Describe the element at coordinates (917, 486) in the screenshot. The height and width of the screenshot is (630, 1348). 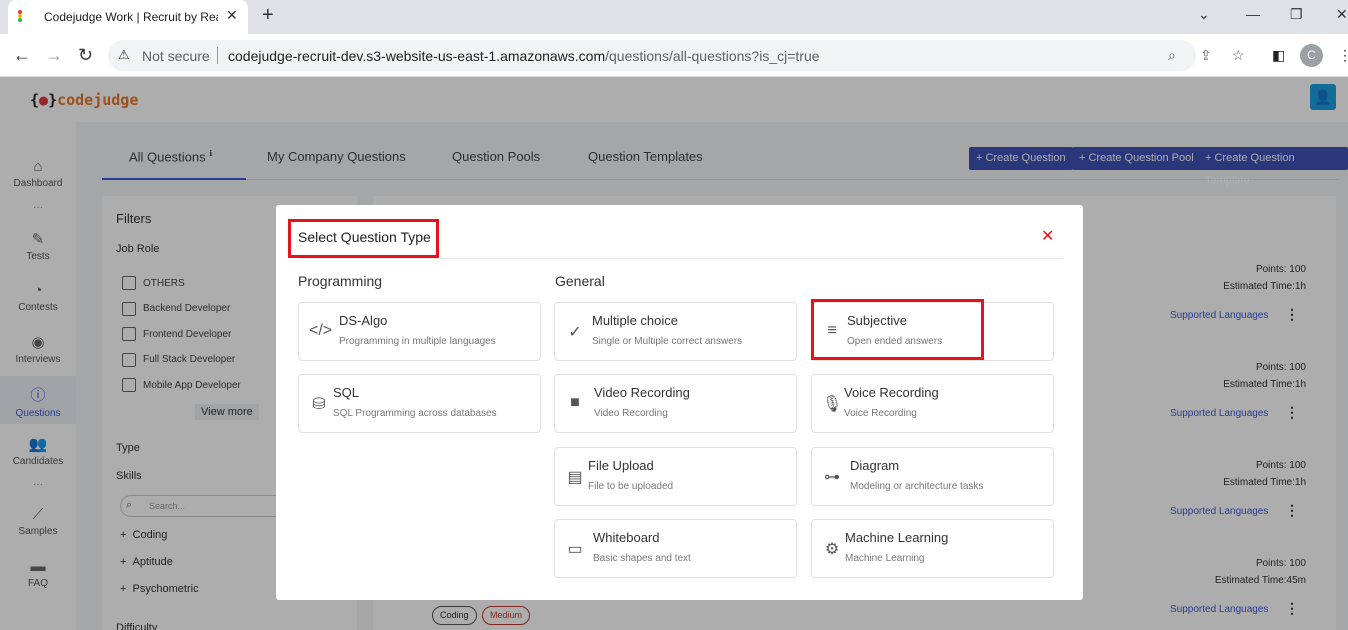
I see `card-desc: Modeling or architecture tasks` at that location.